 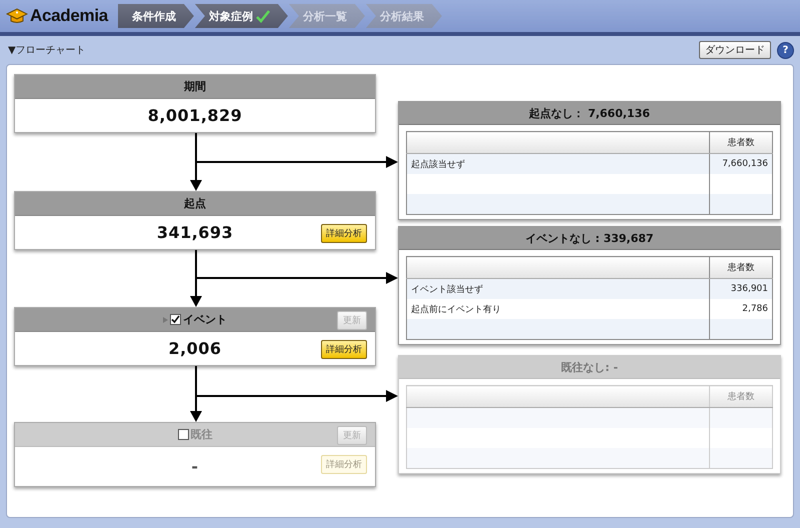 I want to click on result-title: 起点なし： 7,660,136, so click(x=589, y=113).